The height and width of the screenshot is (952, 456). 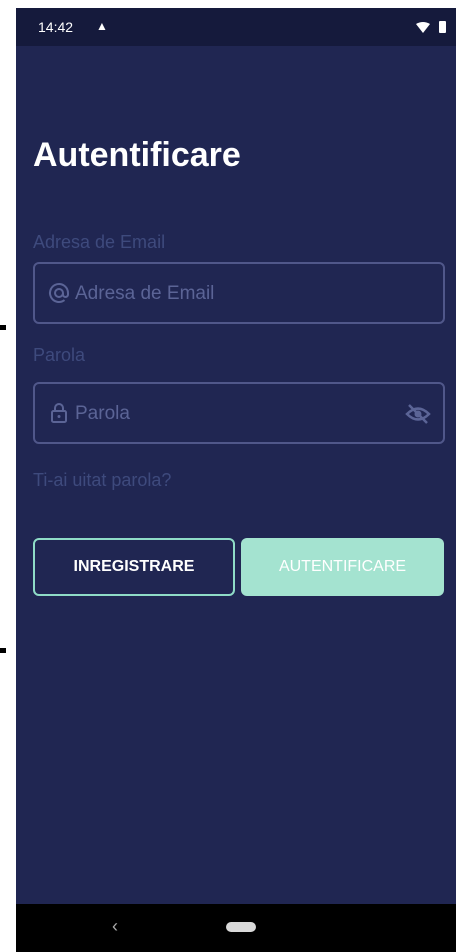 I want to click on wifi-icon, so click(x=423, y=27).